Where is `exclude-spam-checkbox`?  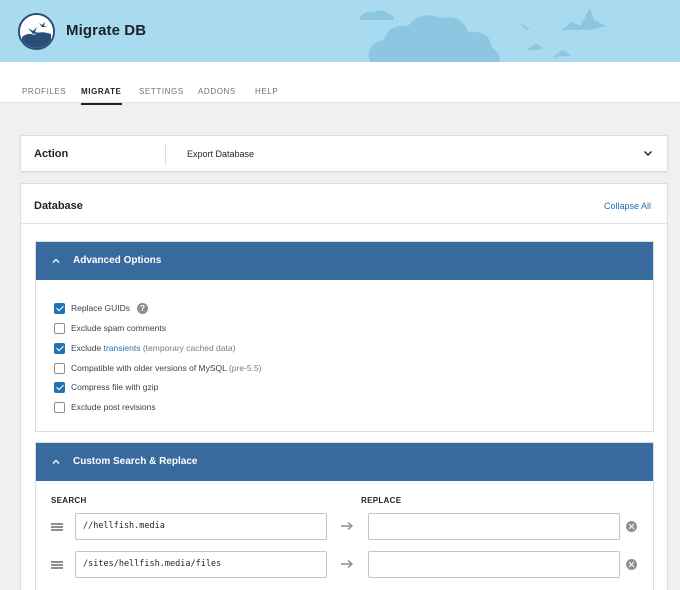 exclude-spam-checkbox is located at coordinates (59, 328).